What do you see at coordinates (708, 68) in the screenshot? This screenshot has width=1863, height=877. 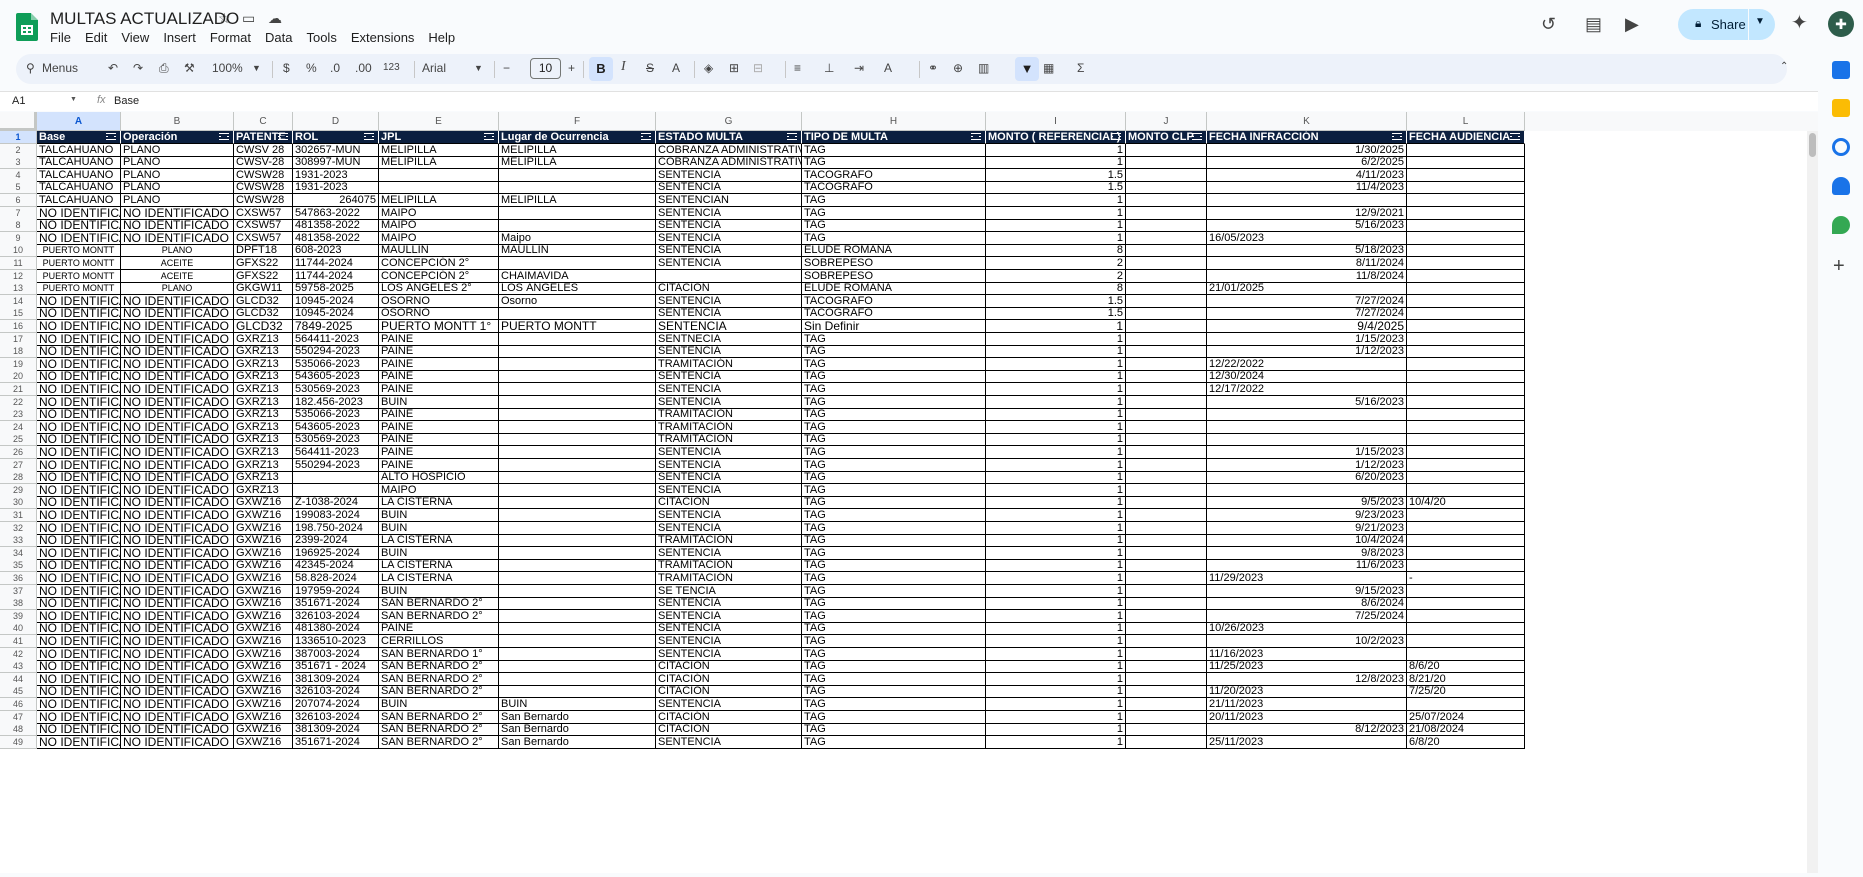 I see `fill-color-icon: ◈` at bounding box center [708, 68].